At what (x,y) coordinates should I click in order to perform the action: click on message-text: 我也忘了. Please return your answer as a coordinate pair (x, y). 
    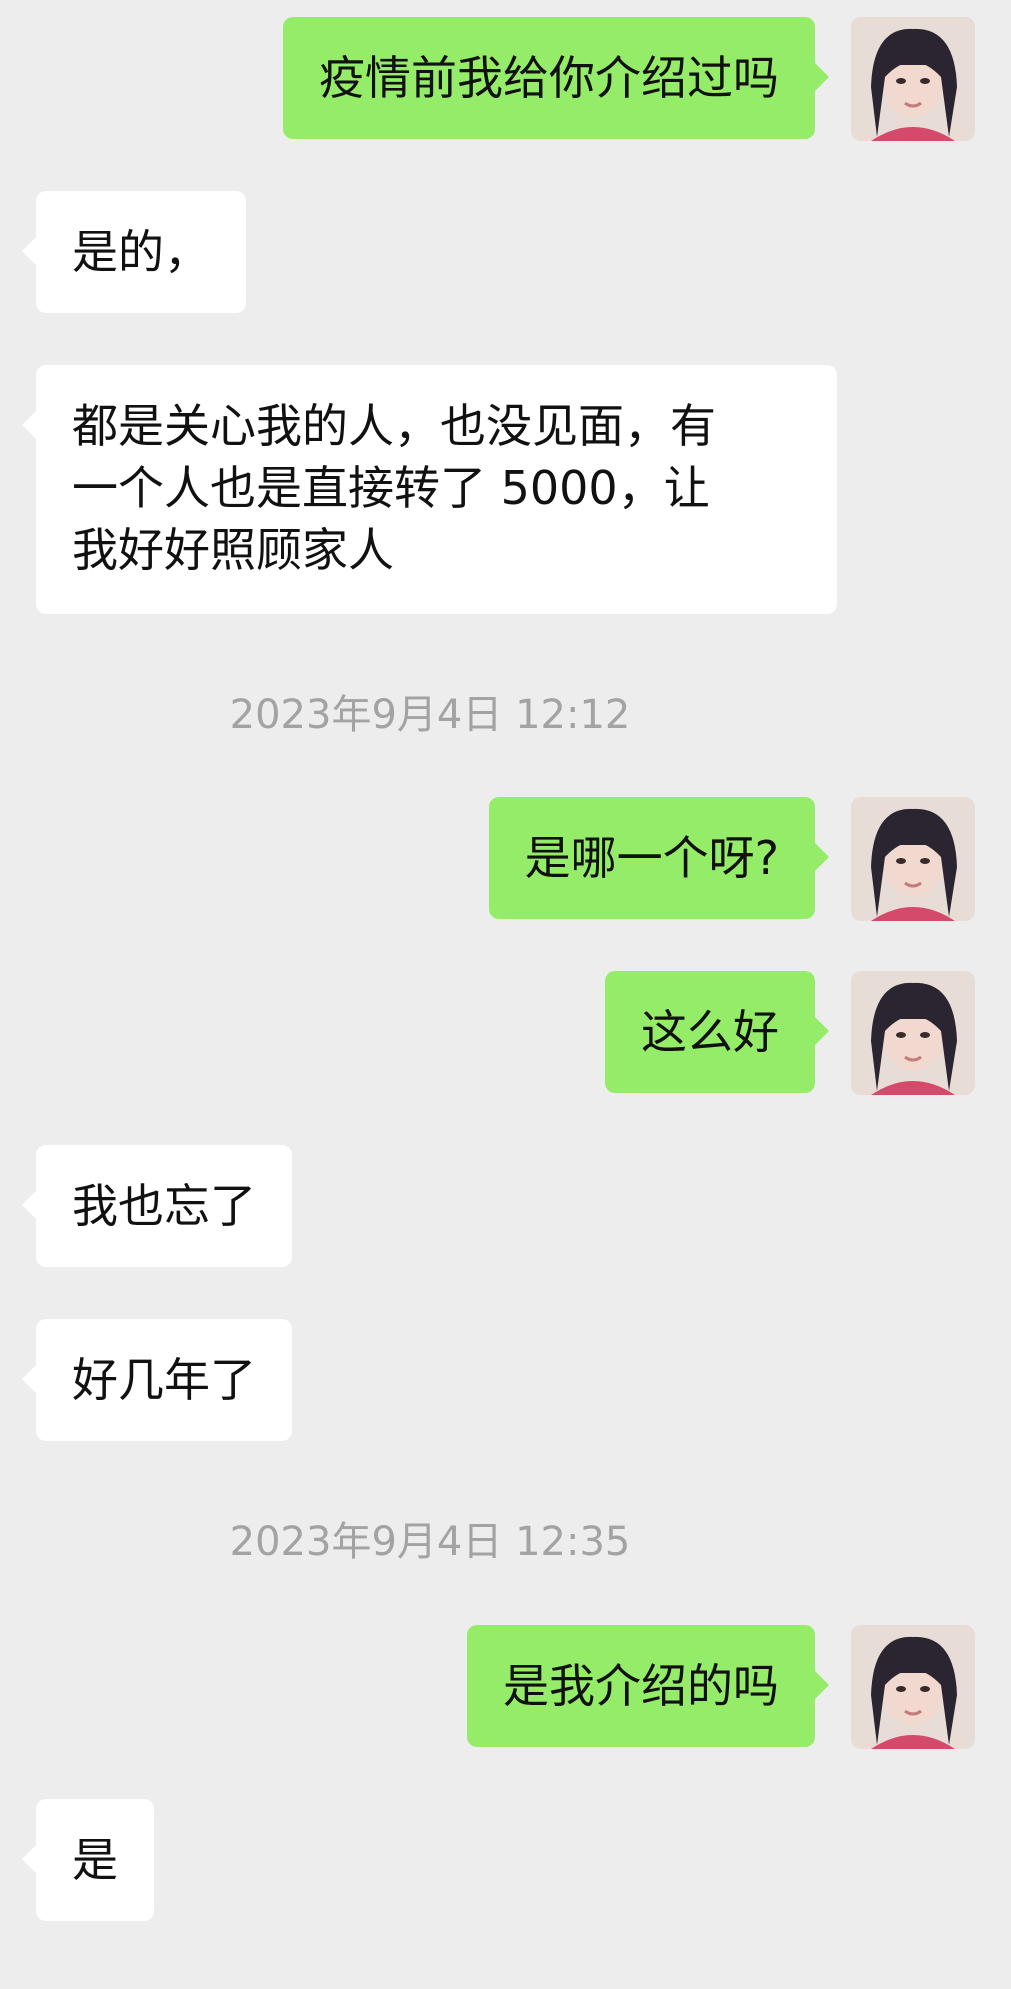
    Looking at the image, I should click on (164, 1206).